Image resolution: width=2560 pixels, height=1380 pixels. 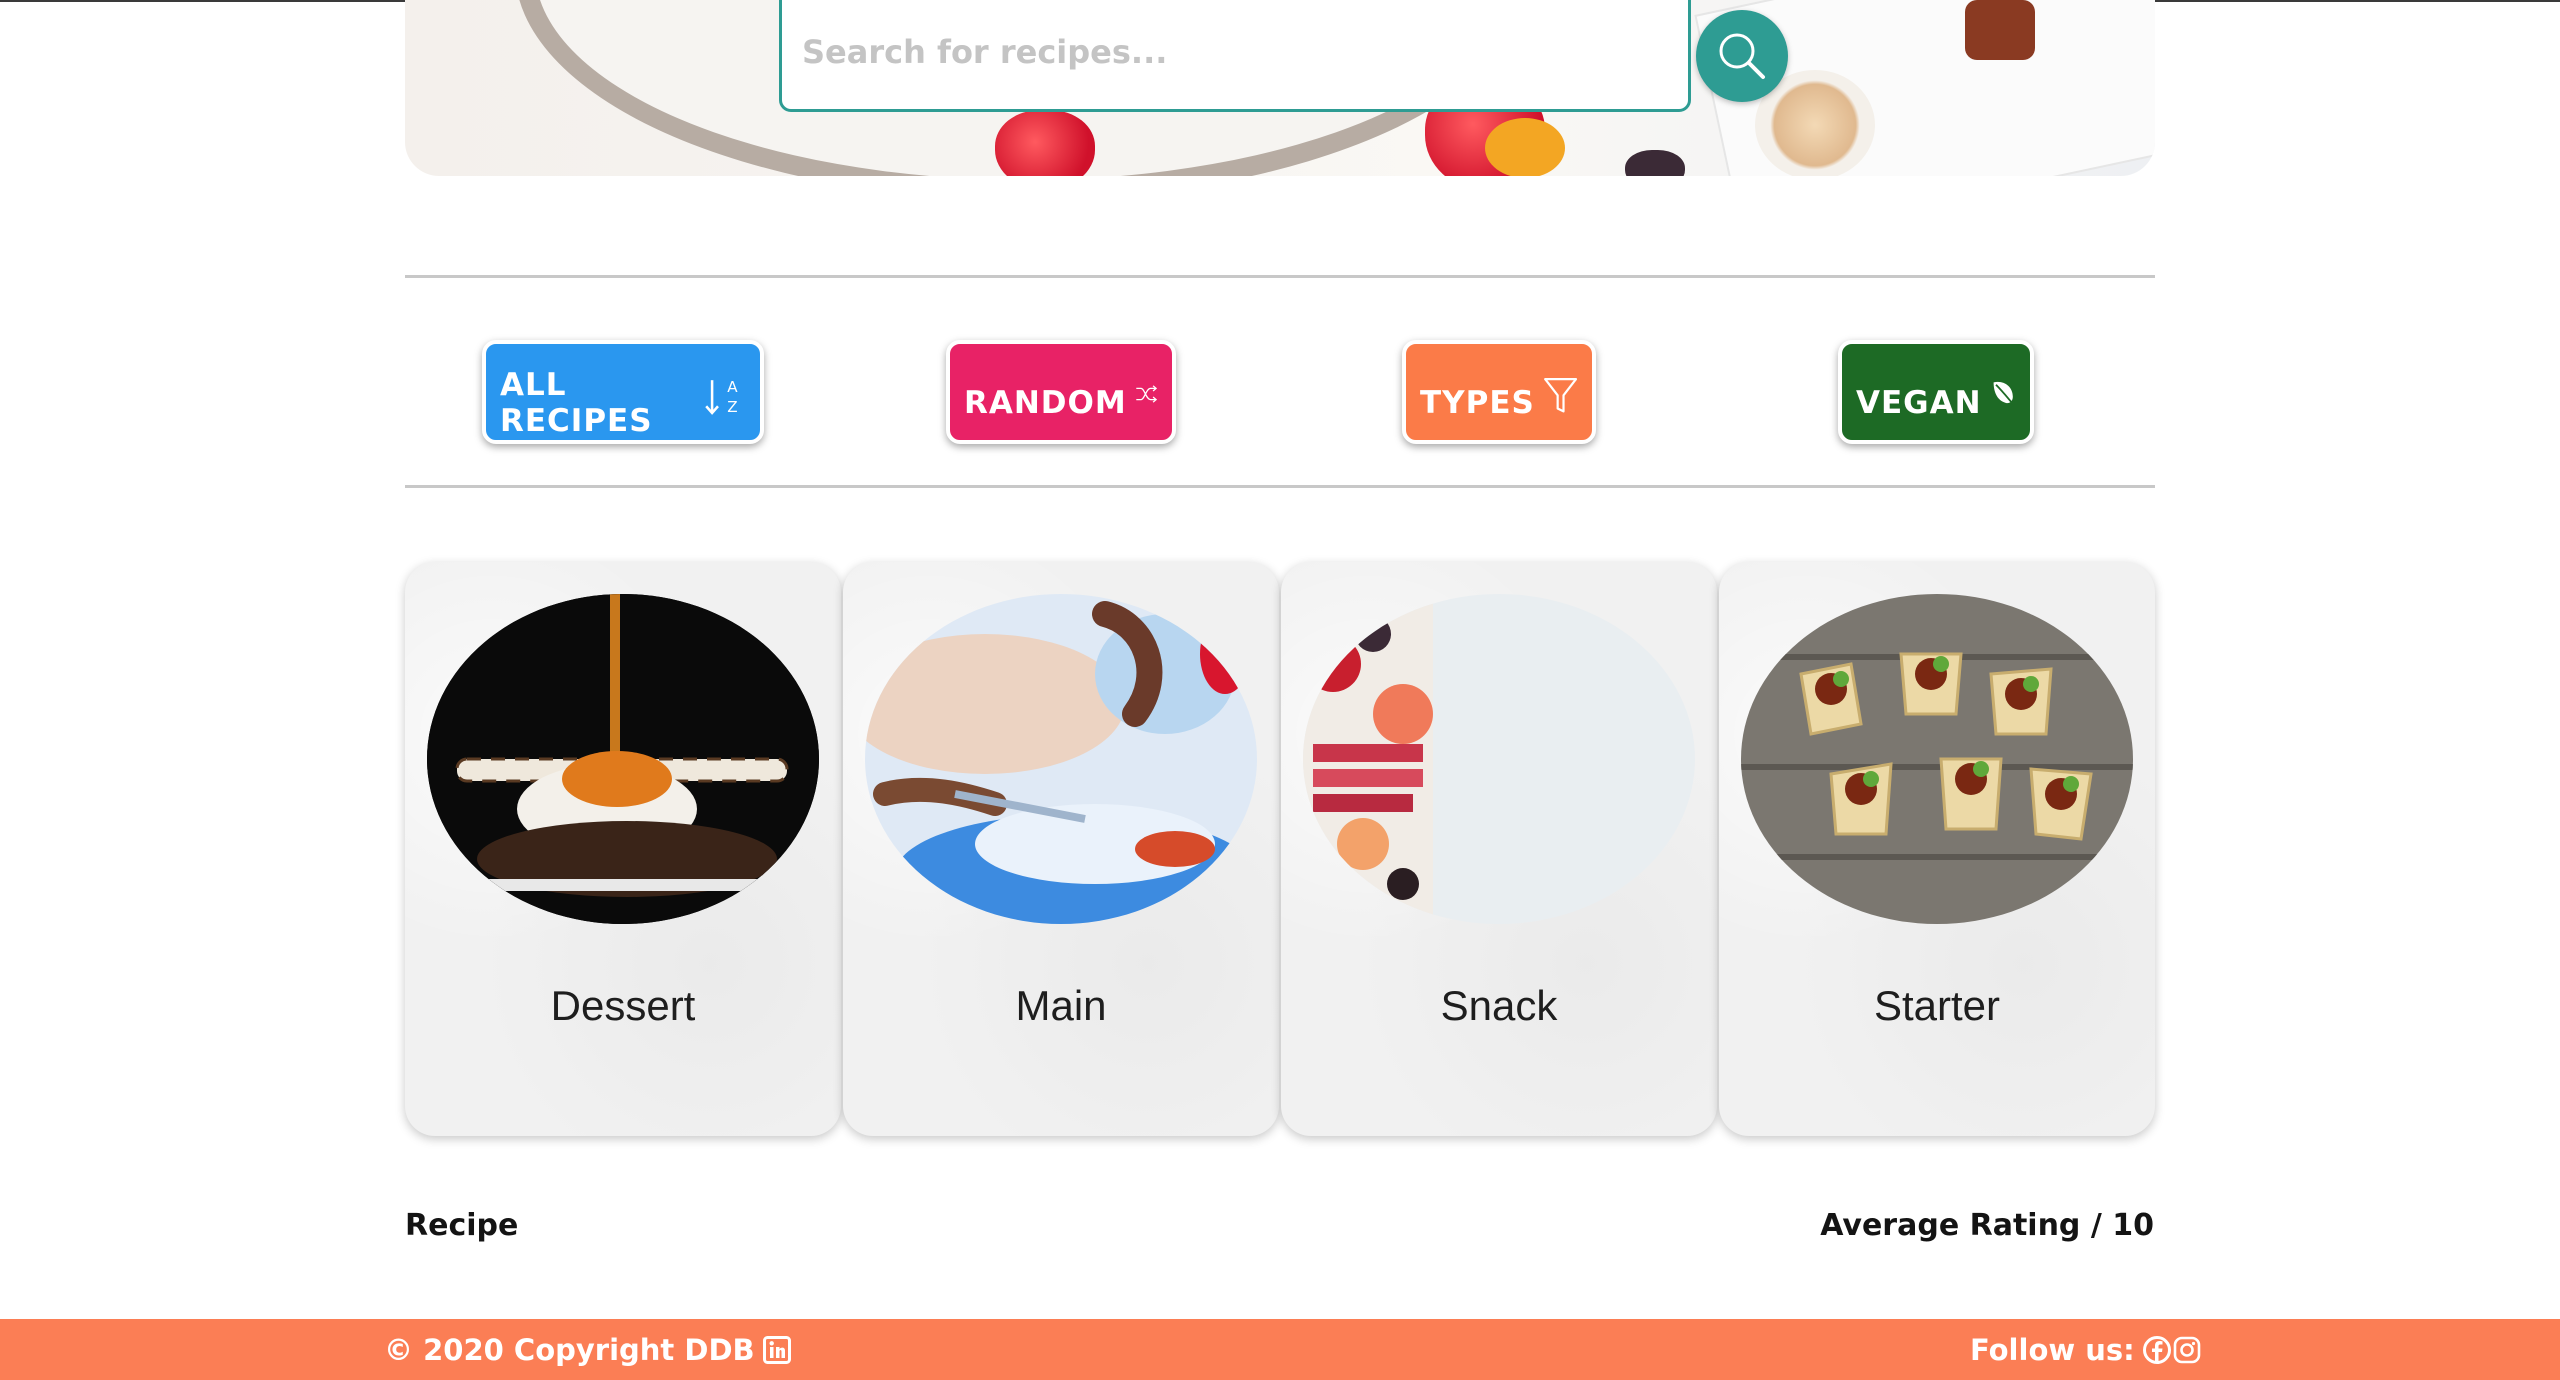 I want to click on copyright-text: © 2020 Copyright DDB, so click(x=569, y=1349).